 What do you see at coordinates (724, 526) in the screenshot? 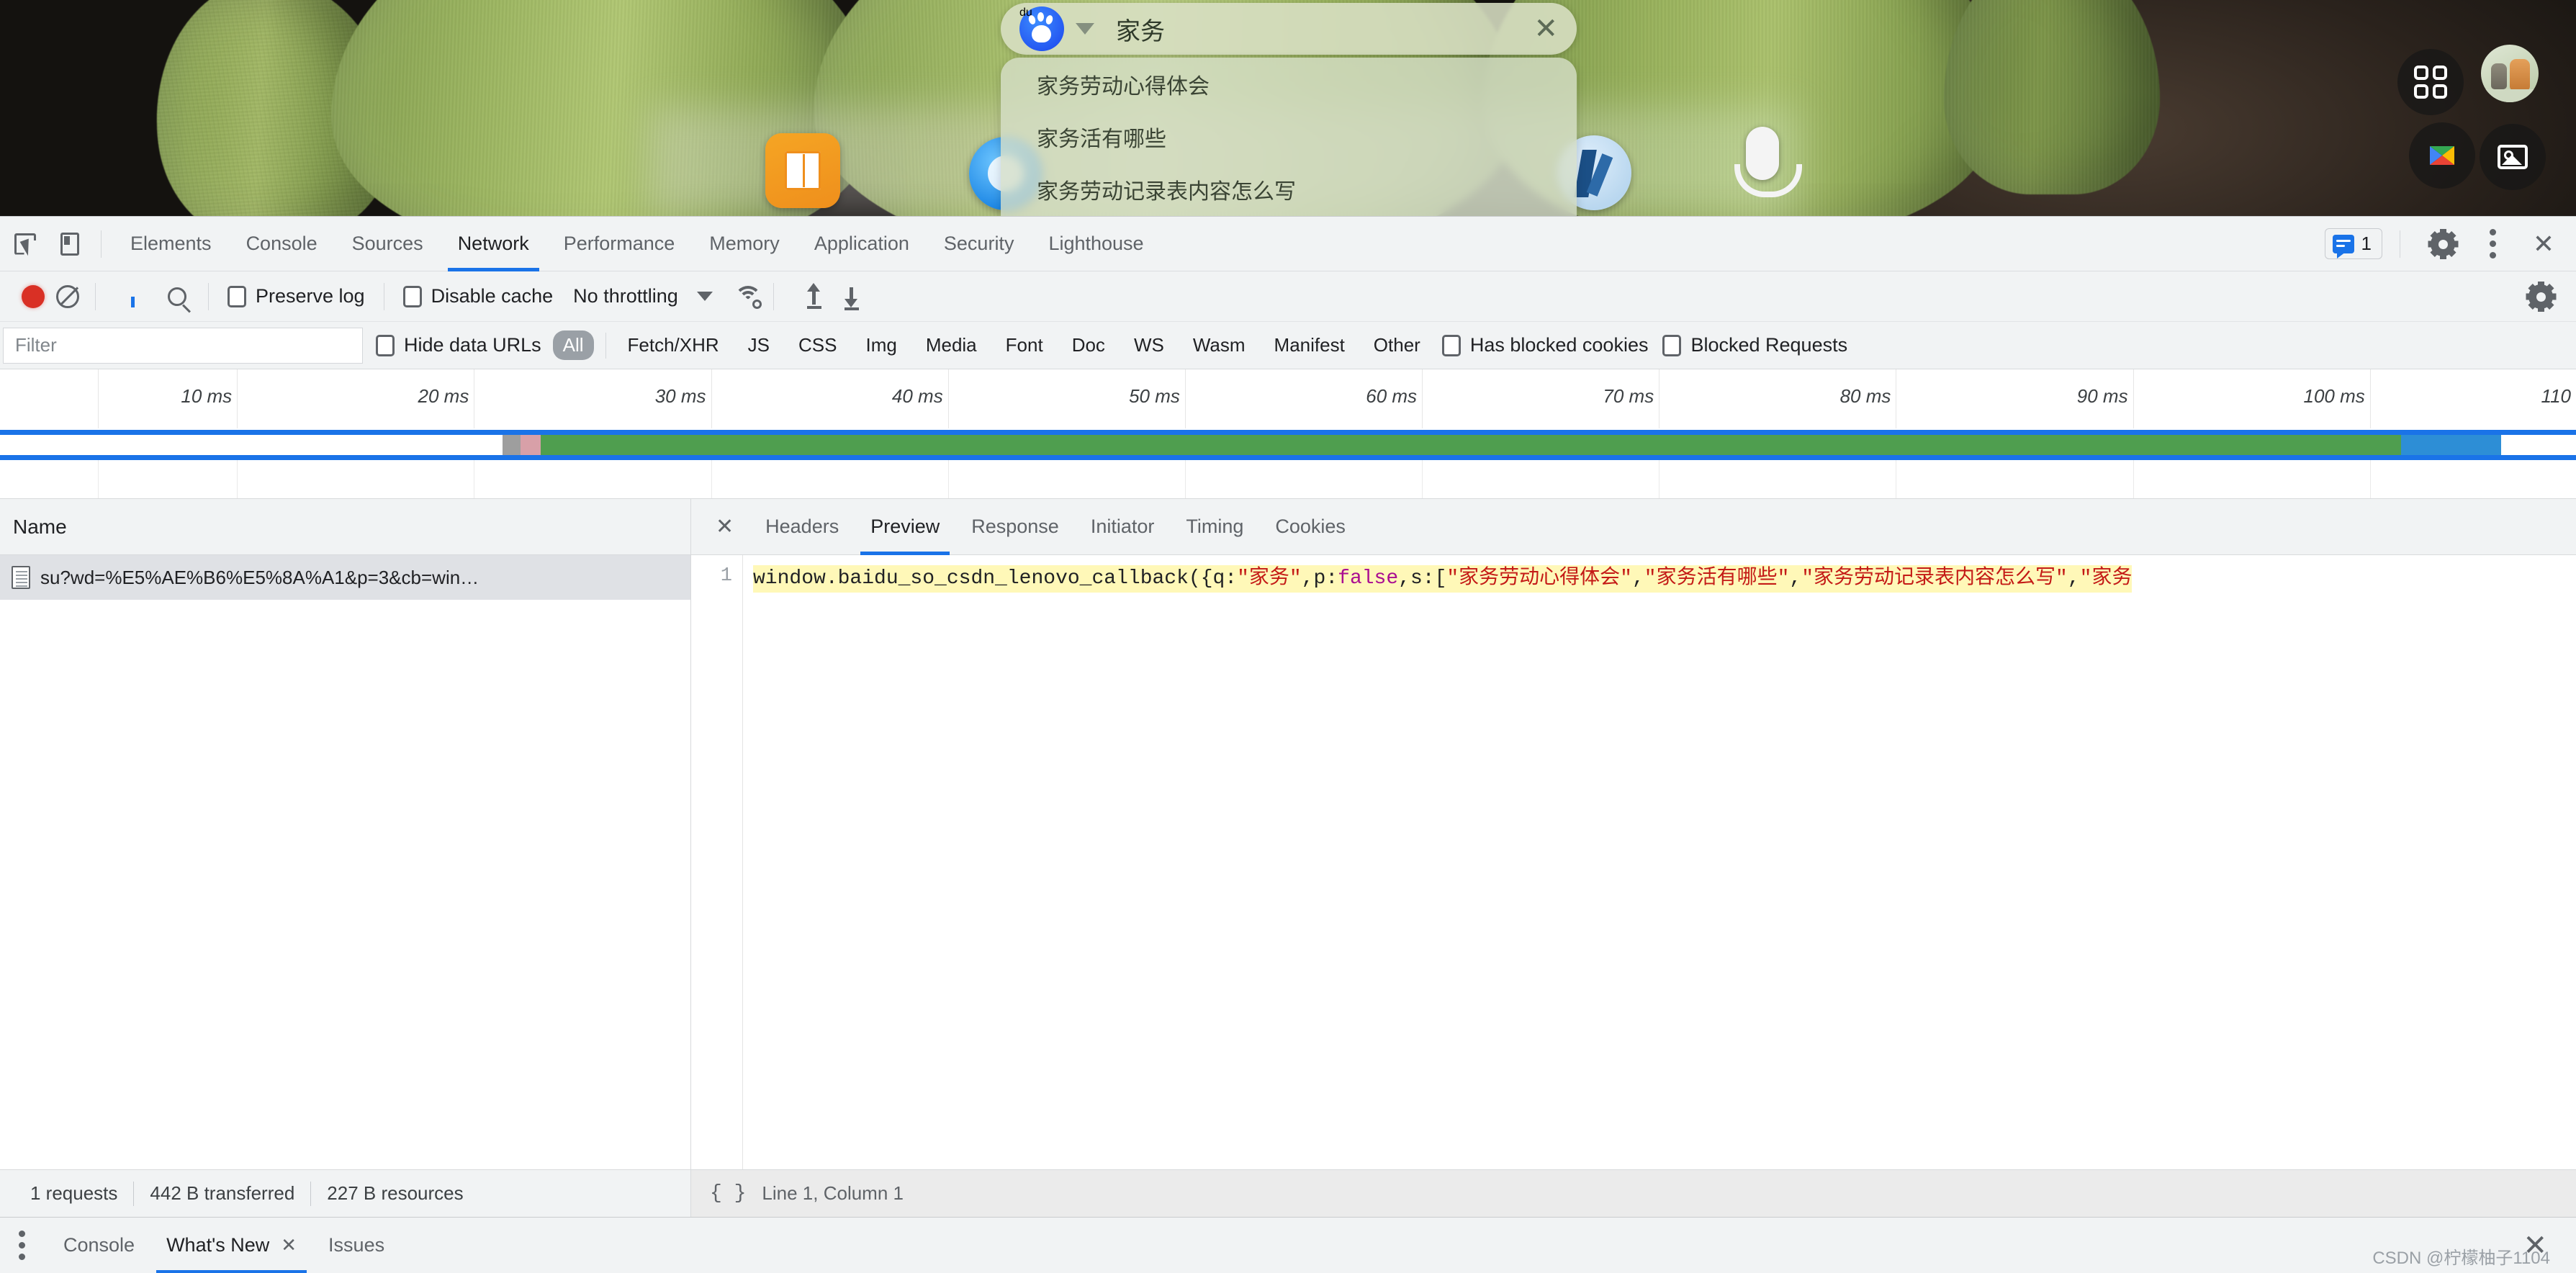
I see `close-detail-button: ✕` at bounding box center [724, 526].